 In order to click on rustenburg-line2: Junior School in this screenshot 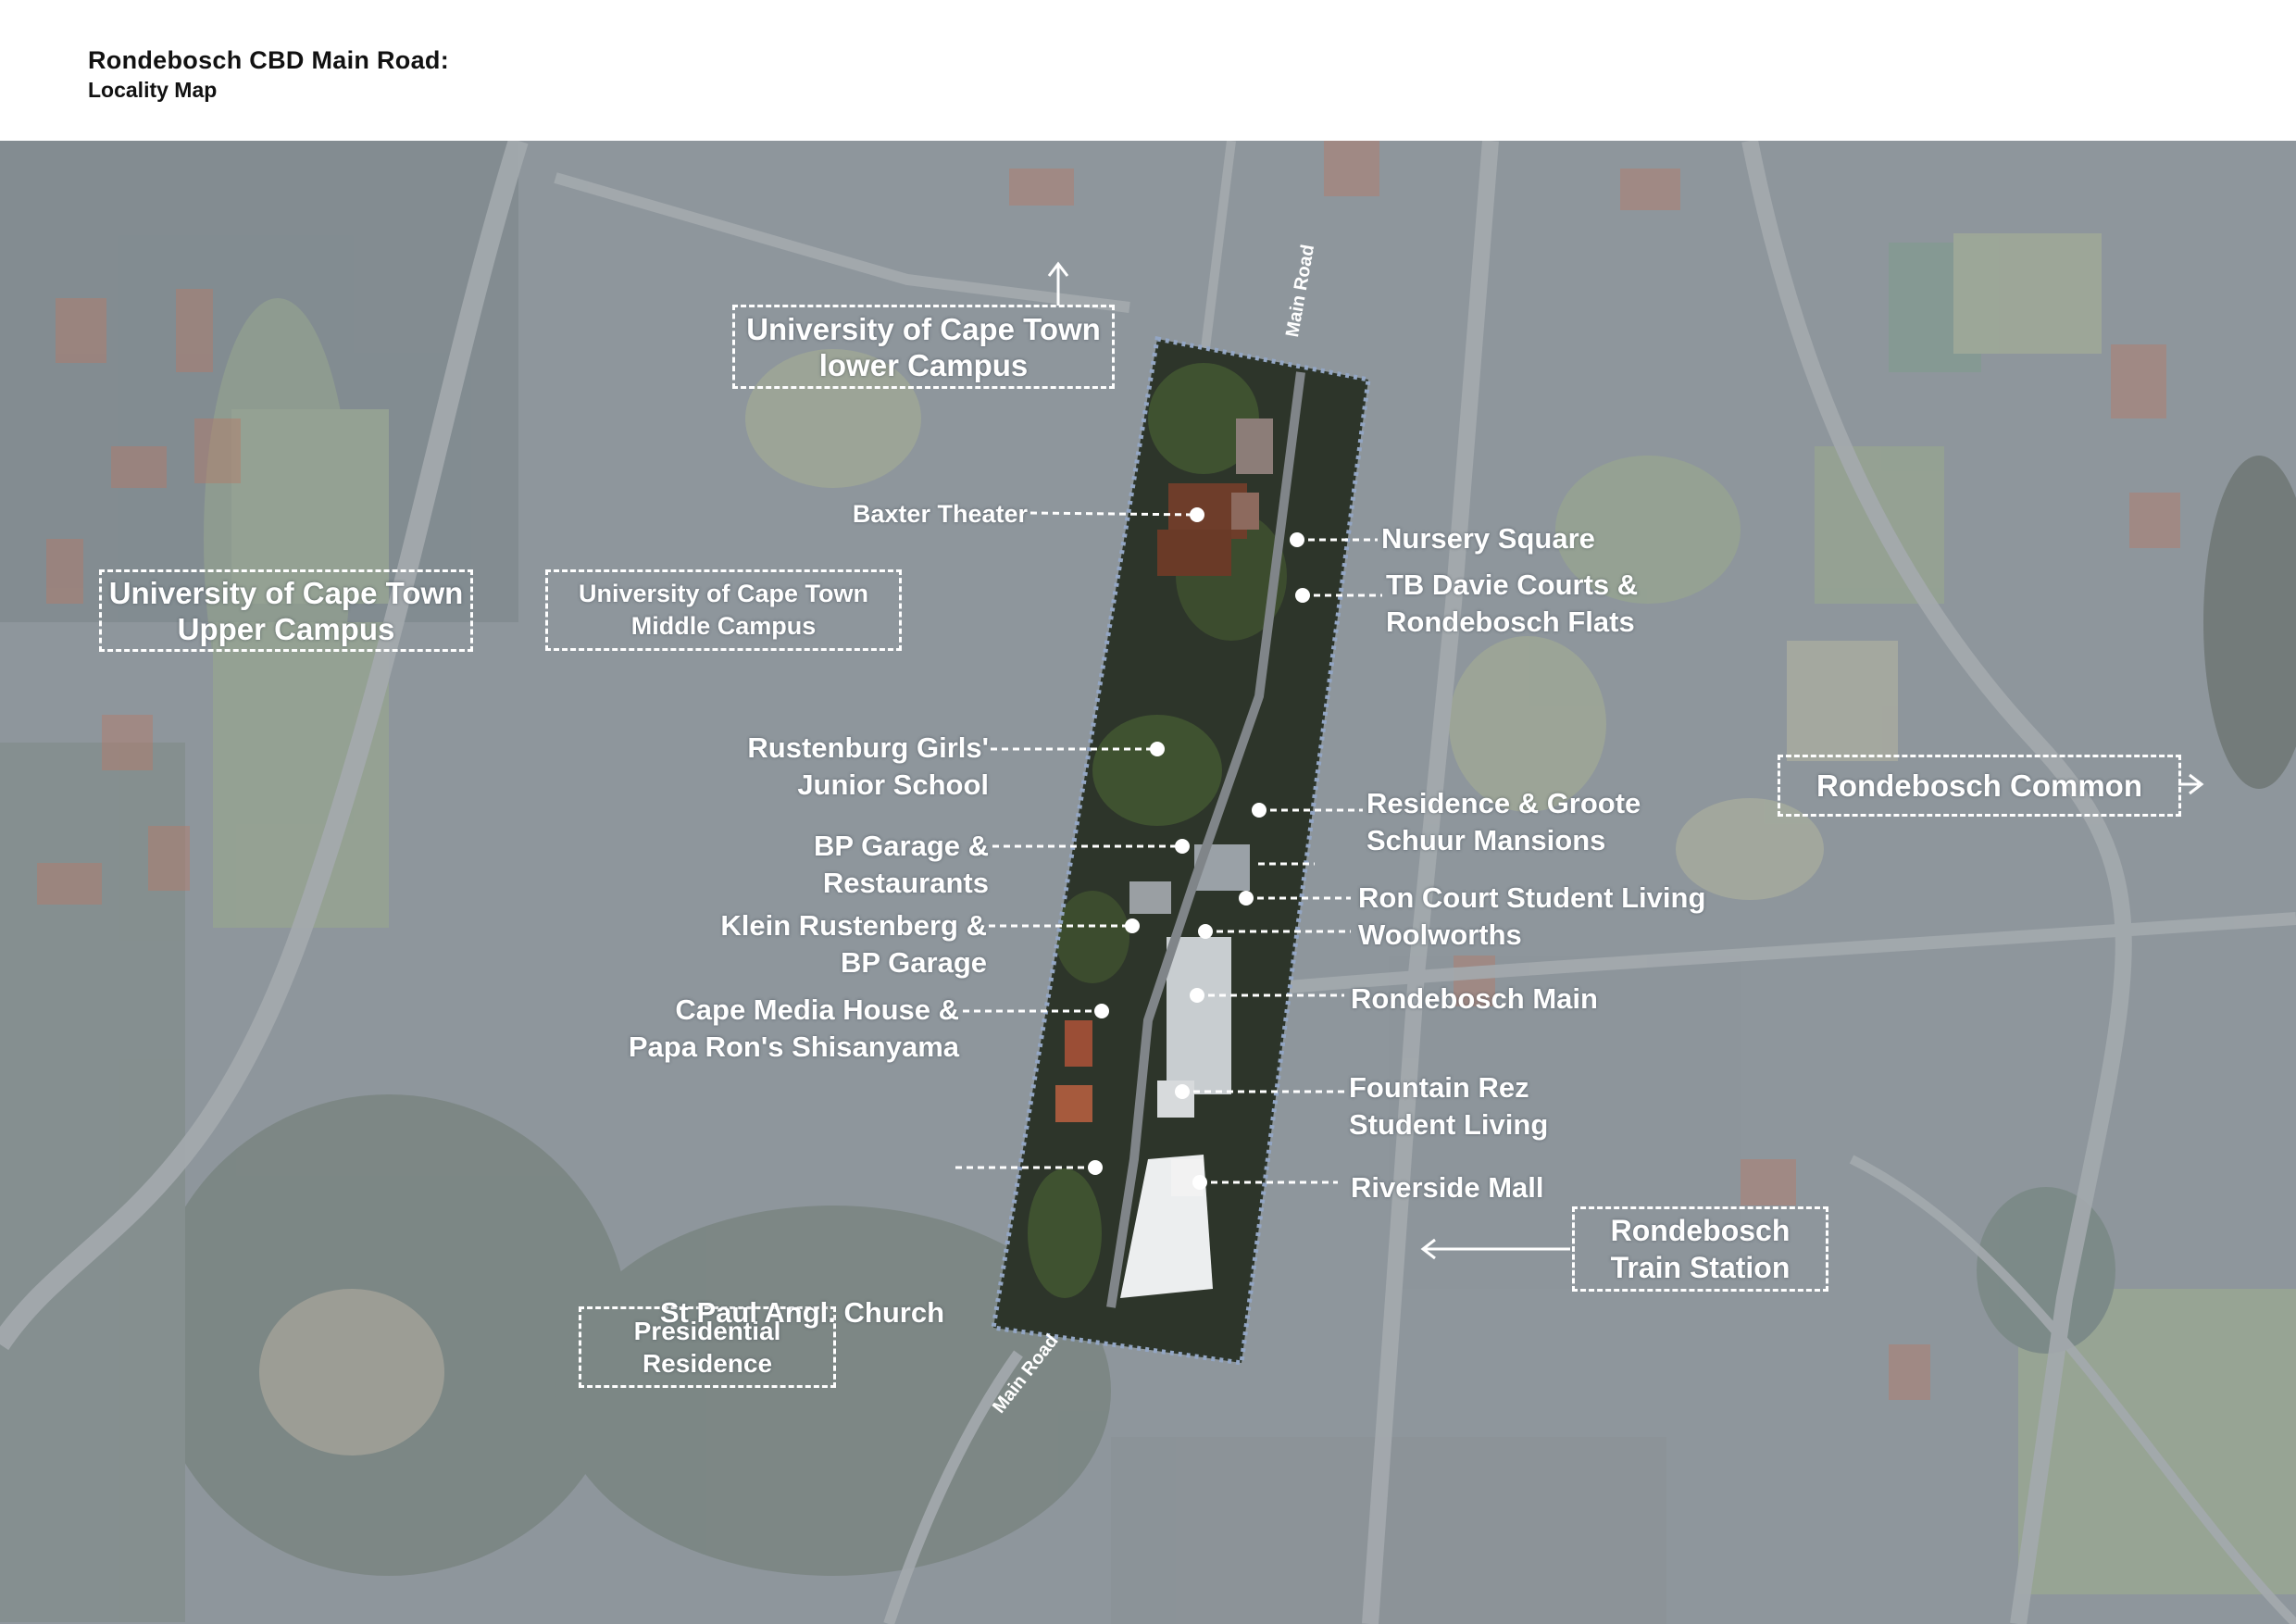, I will do `click(893, 784)`.